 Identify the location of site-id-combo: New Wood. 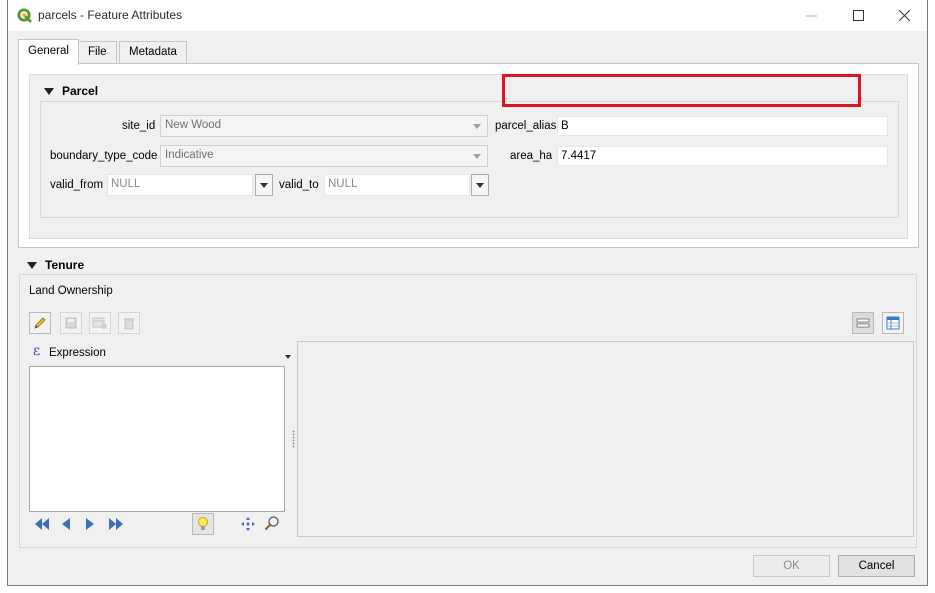
(324, 126).